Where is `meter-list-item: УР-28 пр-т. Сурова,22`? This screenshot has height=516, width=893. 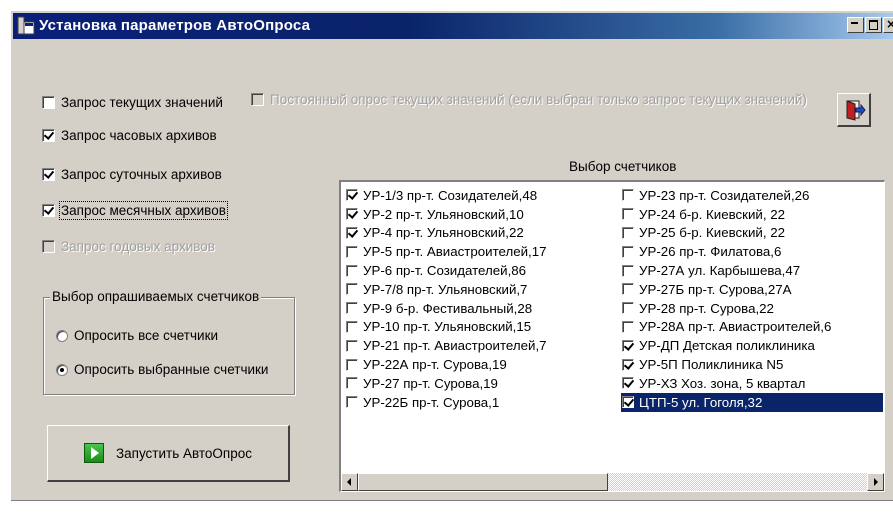 meter-list-item: УР-28 пр-т. Сурова,22 is located at coordinates (752, 308).